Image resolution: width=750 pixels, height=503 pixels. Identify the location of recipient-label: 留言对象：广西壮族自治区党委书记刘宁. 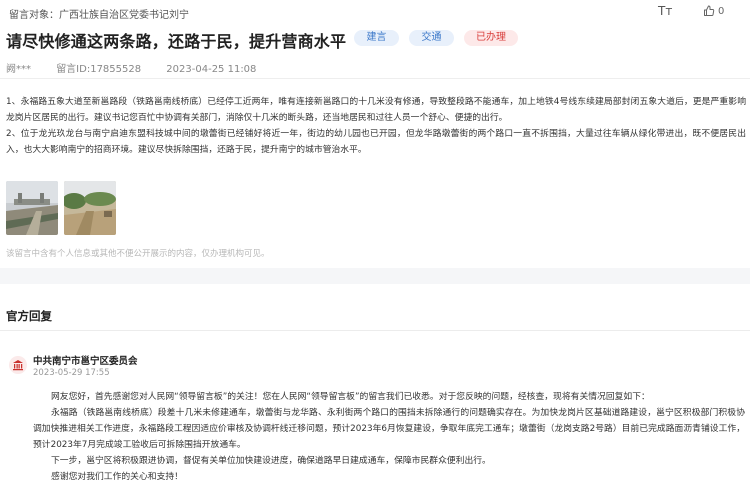
(99, 15).